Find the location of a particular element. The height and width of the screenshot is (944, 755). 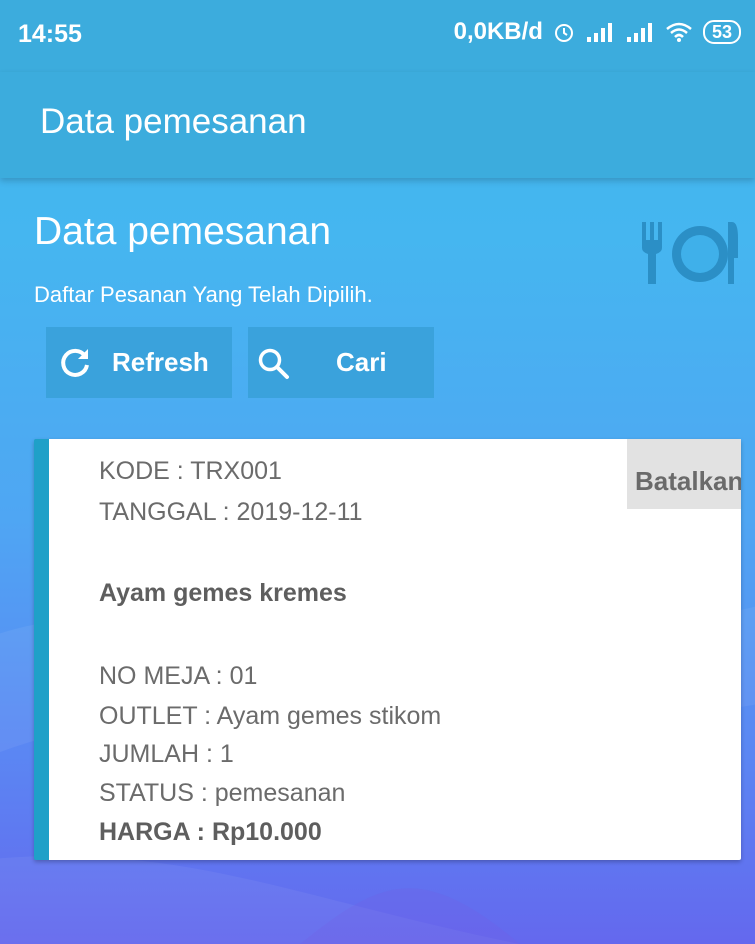

status-time: 14:55 is located at coordinates (50, 34).